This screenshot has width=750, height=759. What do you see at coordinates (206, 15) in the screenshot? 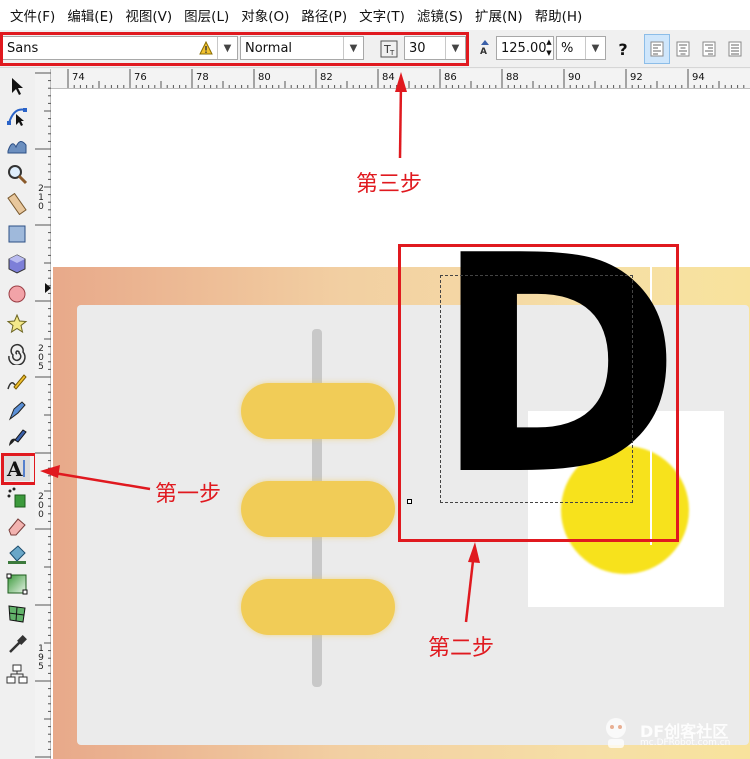
I see `menu-layer: 图层(L)` at bounding box center [206, 15].